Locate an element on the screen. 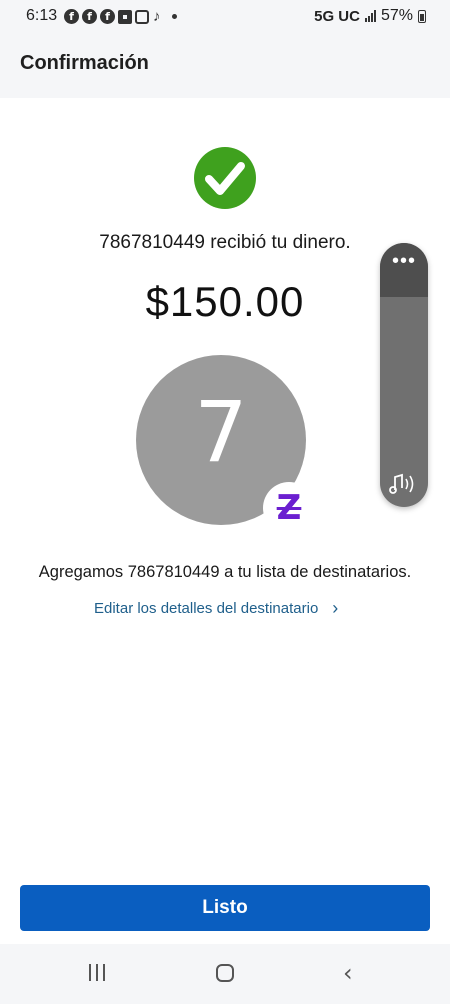  notification-icons: f f f ♪ is located at coordinates (120, 16).